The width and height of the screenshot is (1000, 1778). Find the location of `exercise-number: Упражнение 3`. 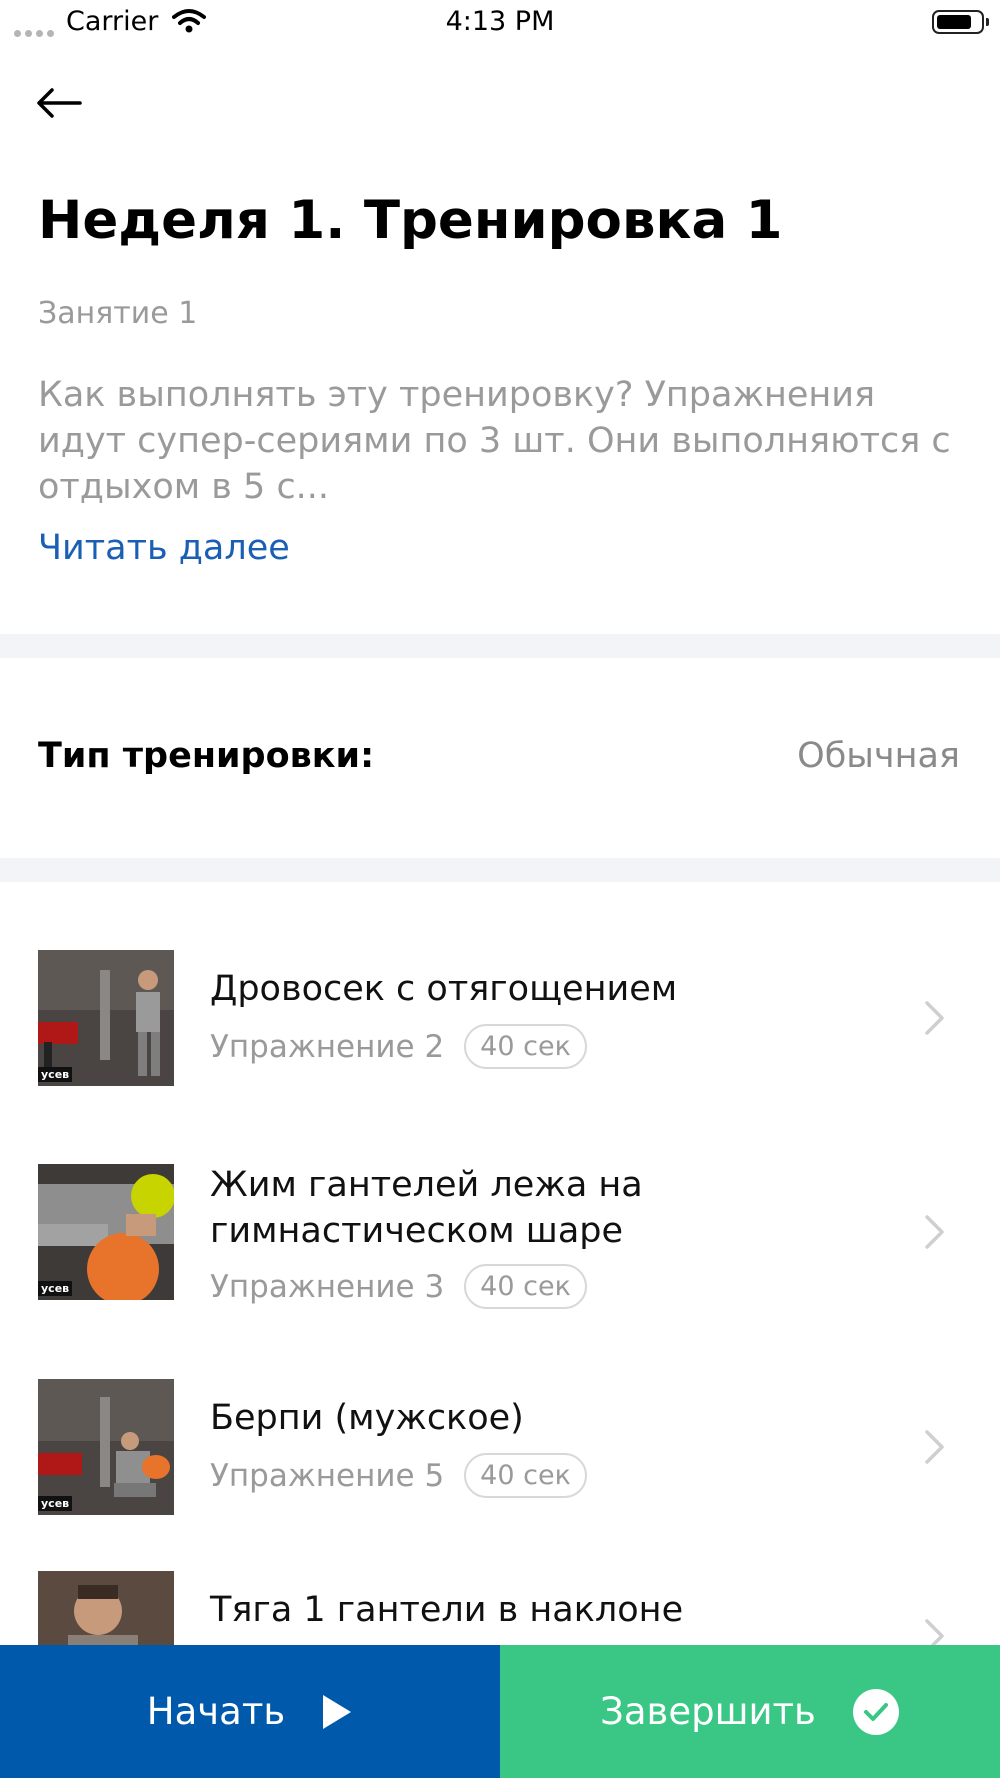

exercise-number: Упражнение 3 is located at coordinates (327, 1286).